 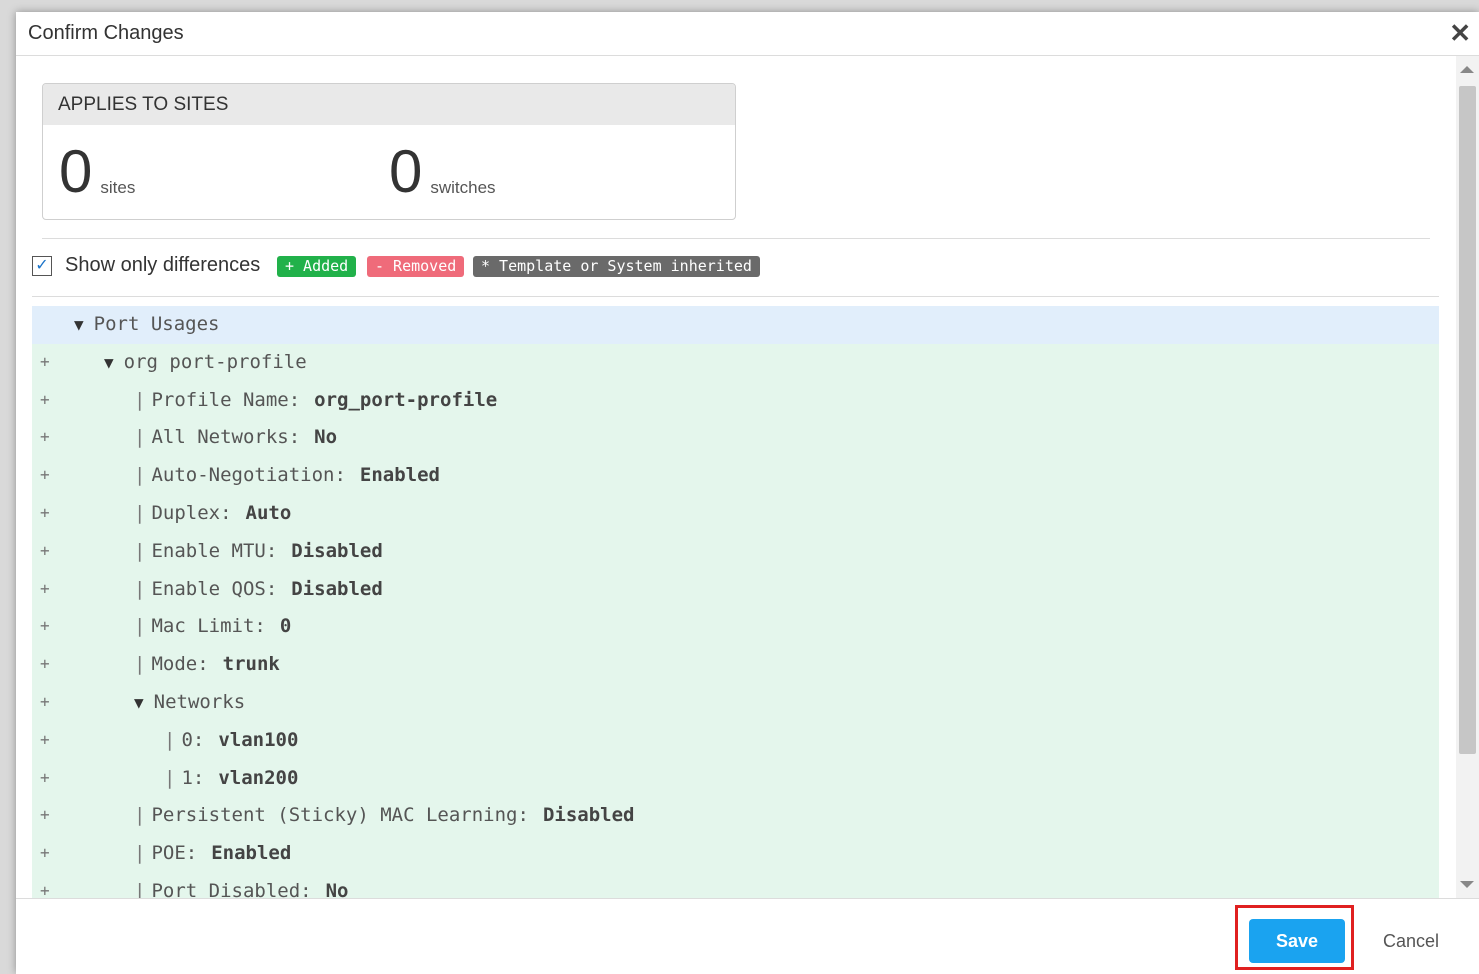 What do you see at coordinates (97, 177) in the screenshot?
I see `sites-stat: 0 sites` at bounding box center [97, 177].